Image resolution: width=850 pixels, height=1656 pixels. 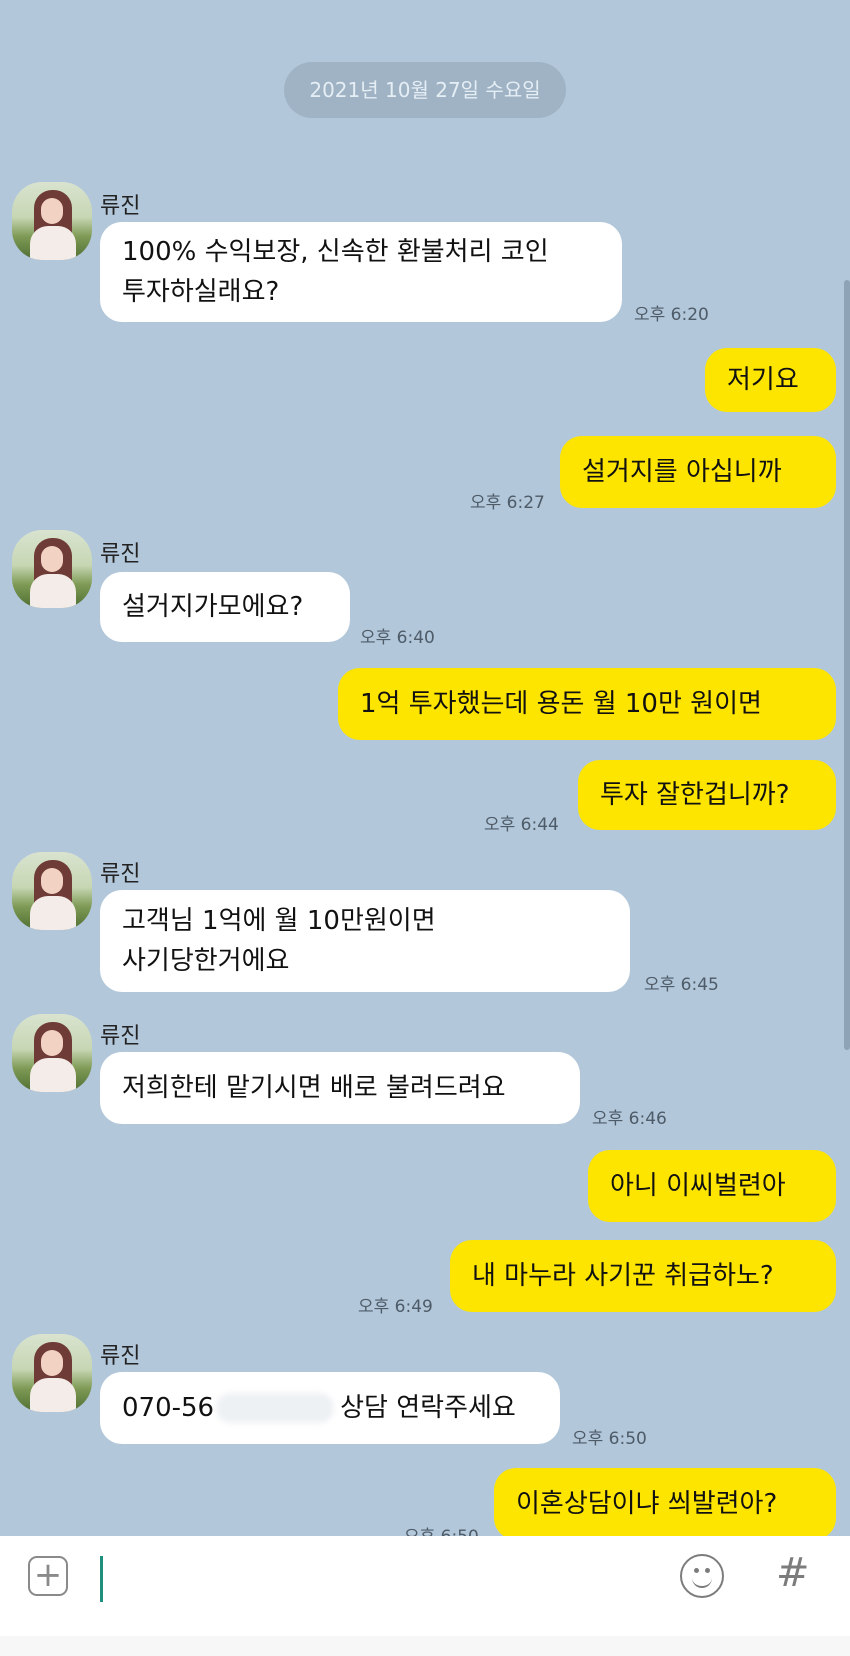 I want to click on message-bubble-incoming: 고객님 1억에 월 10만원이면 사기당한거에요, so click(x=365, y=941).